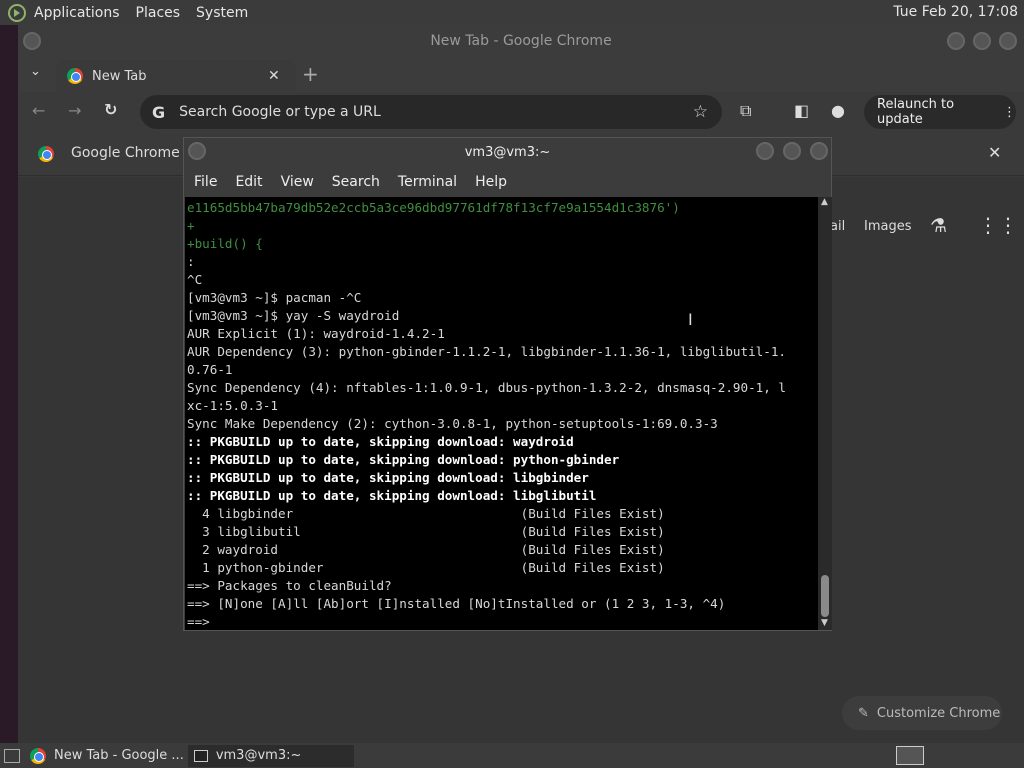 The image size is (1024, 768). What do you see at coordinates (426, 549) in the screenshot?
I see `terminal-line: 2 waydroid (Build Files Exist)` at bounding box center [426, 549].